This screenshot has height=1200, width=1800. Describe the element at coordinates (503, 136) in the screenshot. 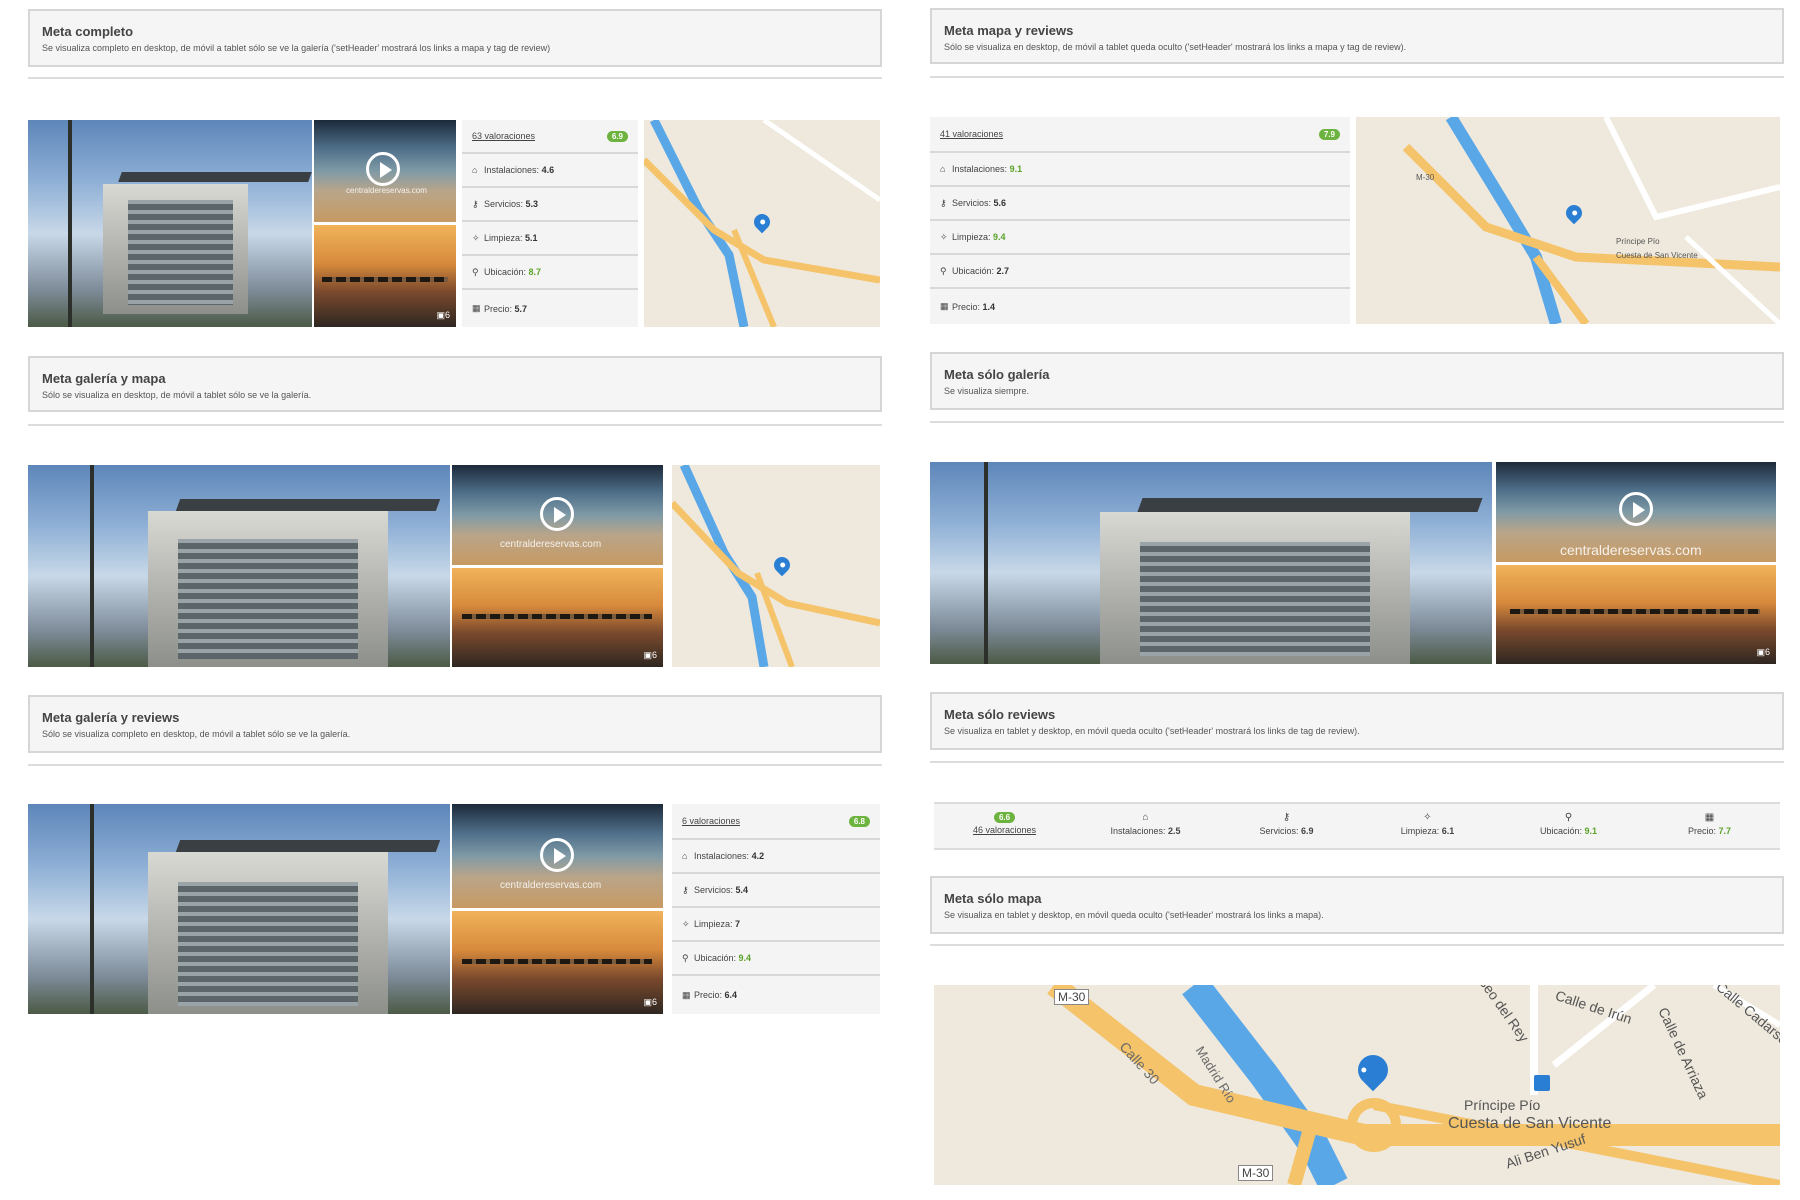

I see `reviews-count-link: 63 valoraciones` at that location.